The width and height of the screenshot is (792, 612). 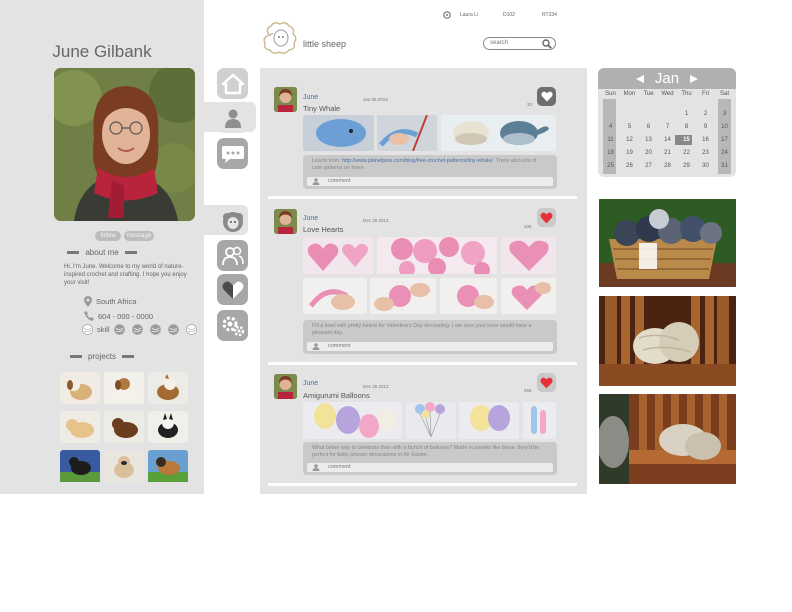 I want to click on nav-profile-button, so click(x=232, y=117).